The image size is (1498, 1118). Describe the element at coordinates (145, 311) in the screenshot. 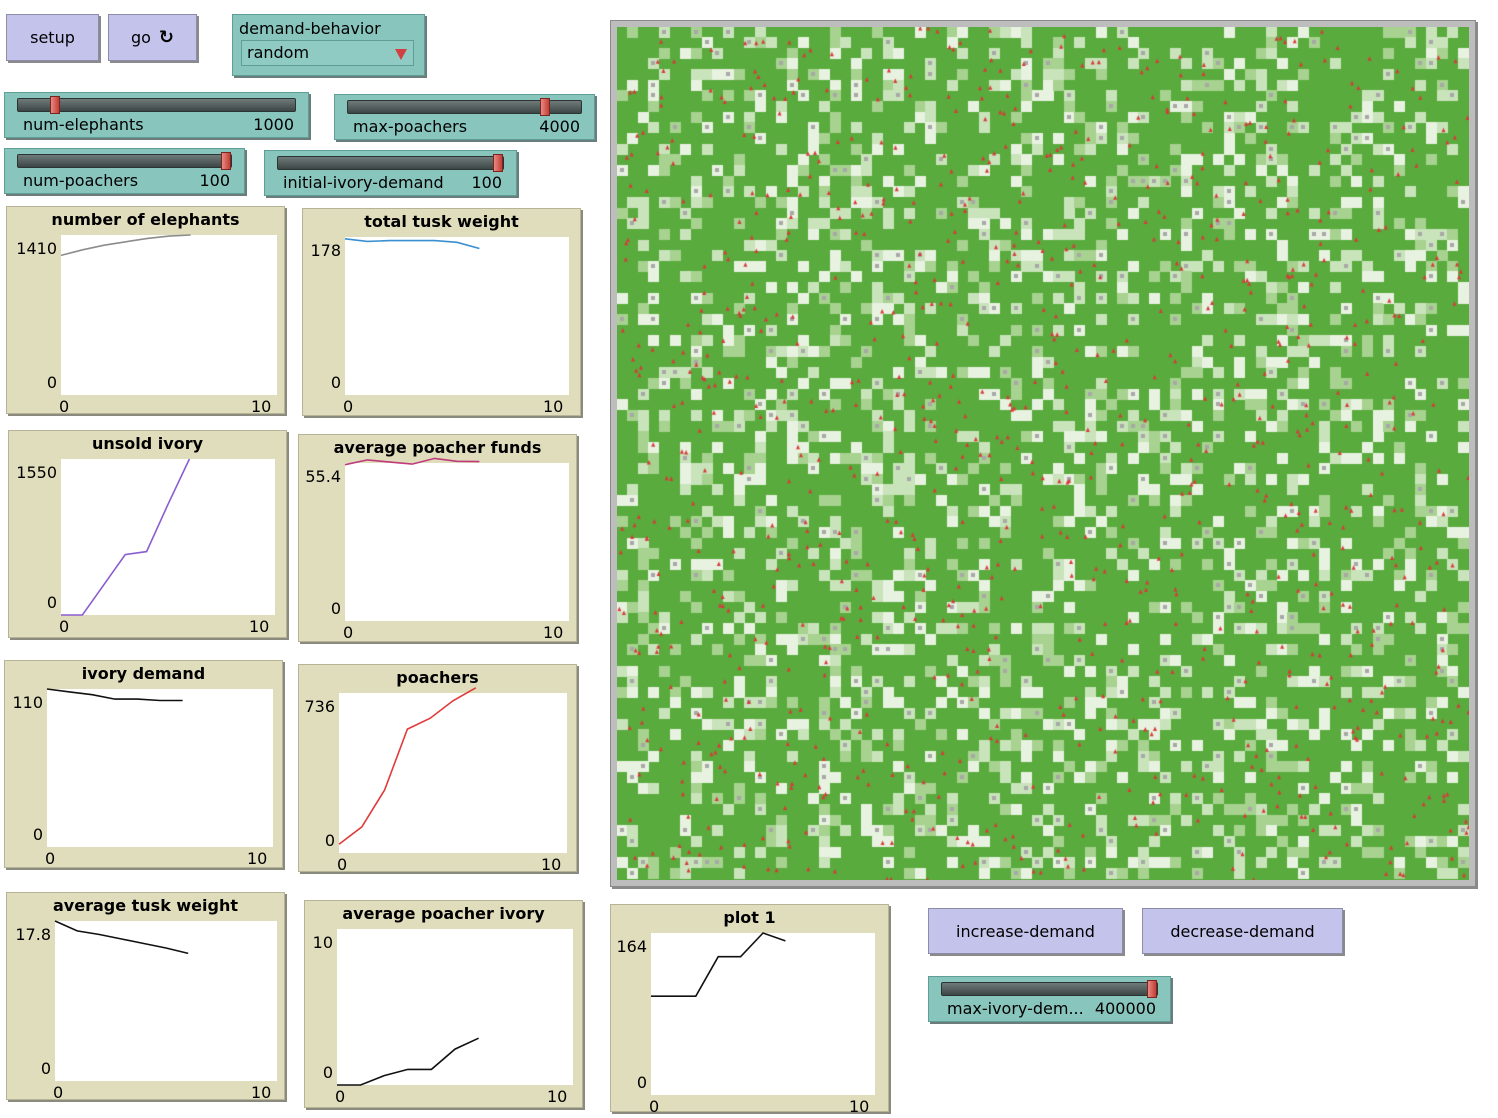

I see `plot-number-of-elephants: number of elephants 1410 0 0 10` at that location.